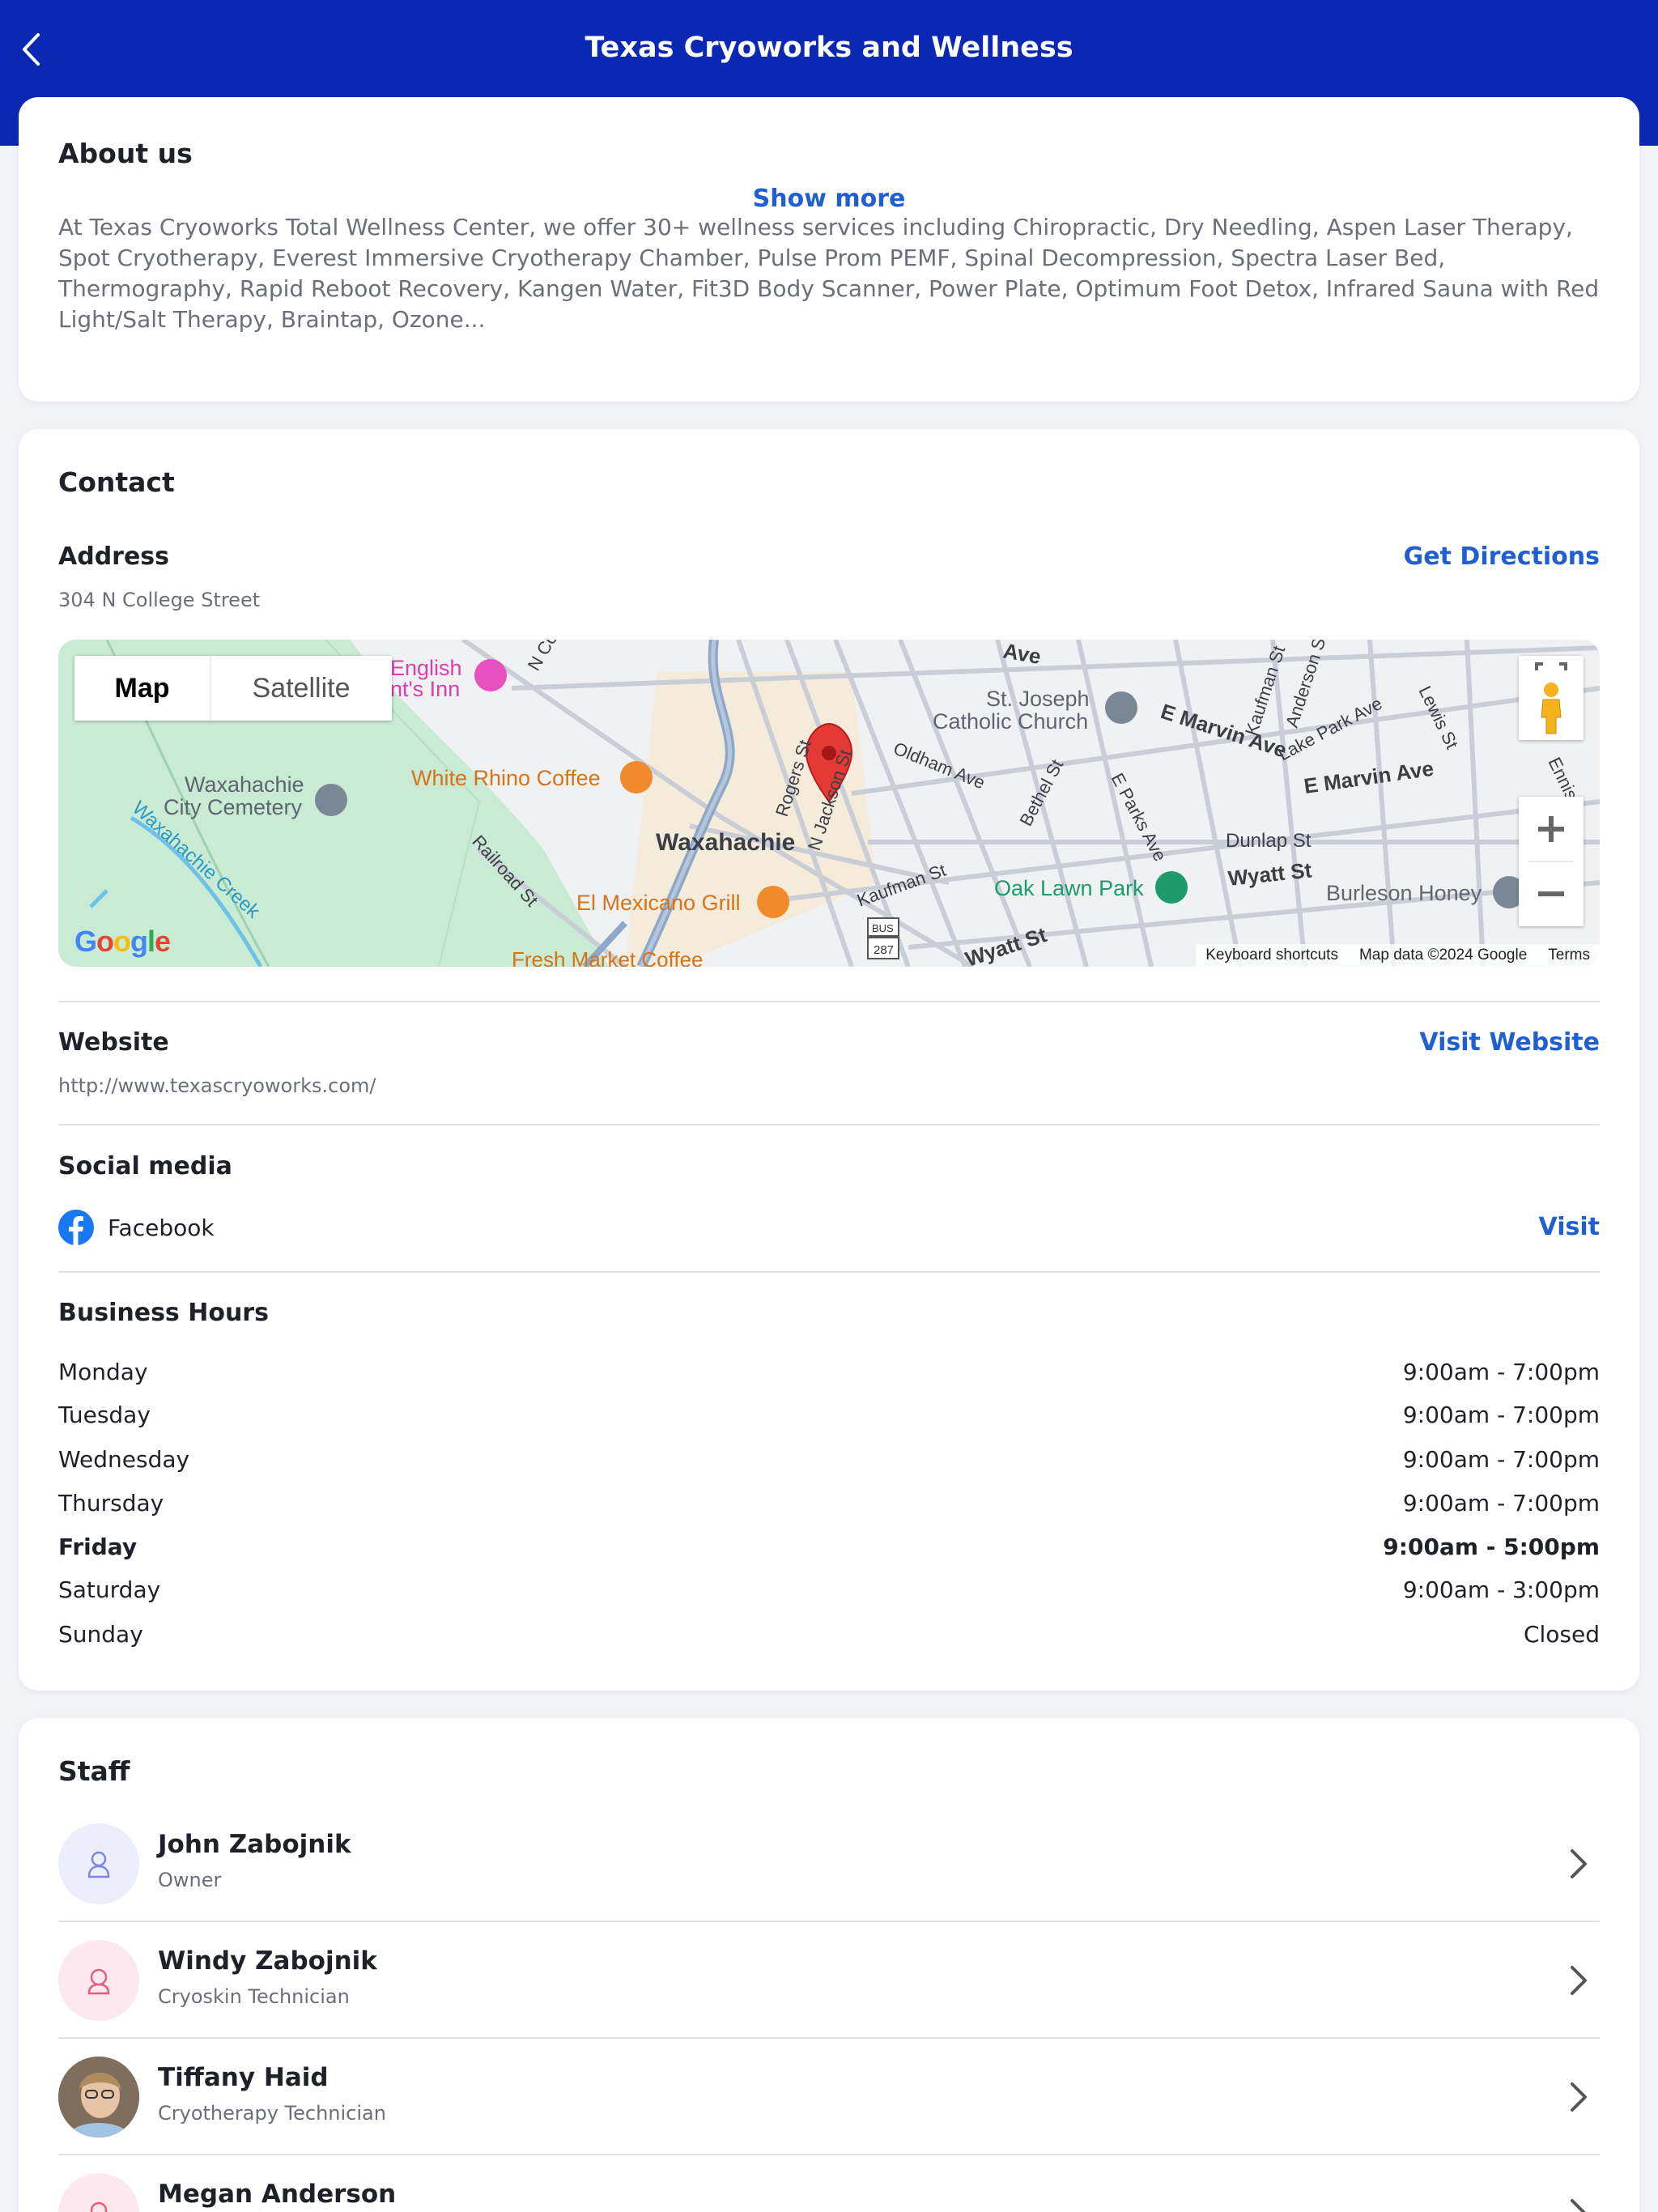 The height and width of the screenshot is (2212, 1658). I want to click on staff-role: Owner, so click(190, 1880).